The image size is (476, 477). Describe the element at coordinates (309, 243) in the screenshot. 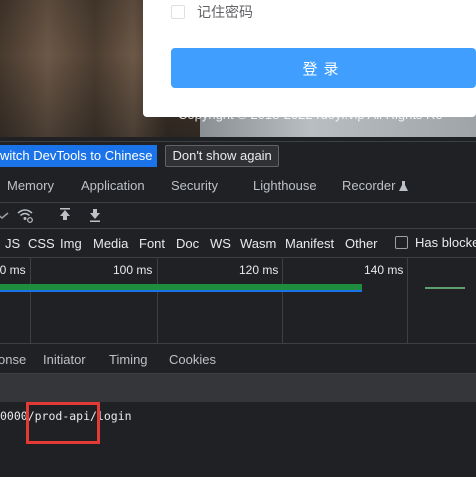

I see `filter-manifest: Manifest` at that location.